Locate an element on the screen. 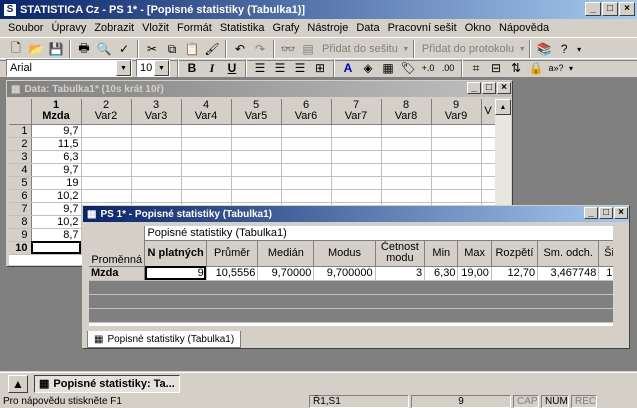 This screenshot has width=637, height=408. stats-value-cell: 9,700000 is located at coordinates (344, 273).